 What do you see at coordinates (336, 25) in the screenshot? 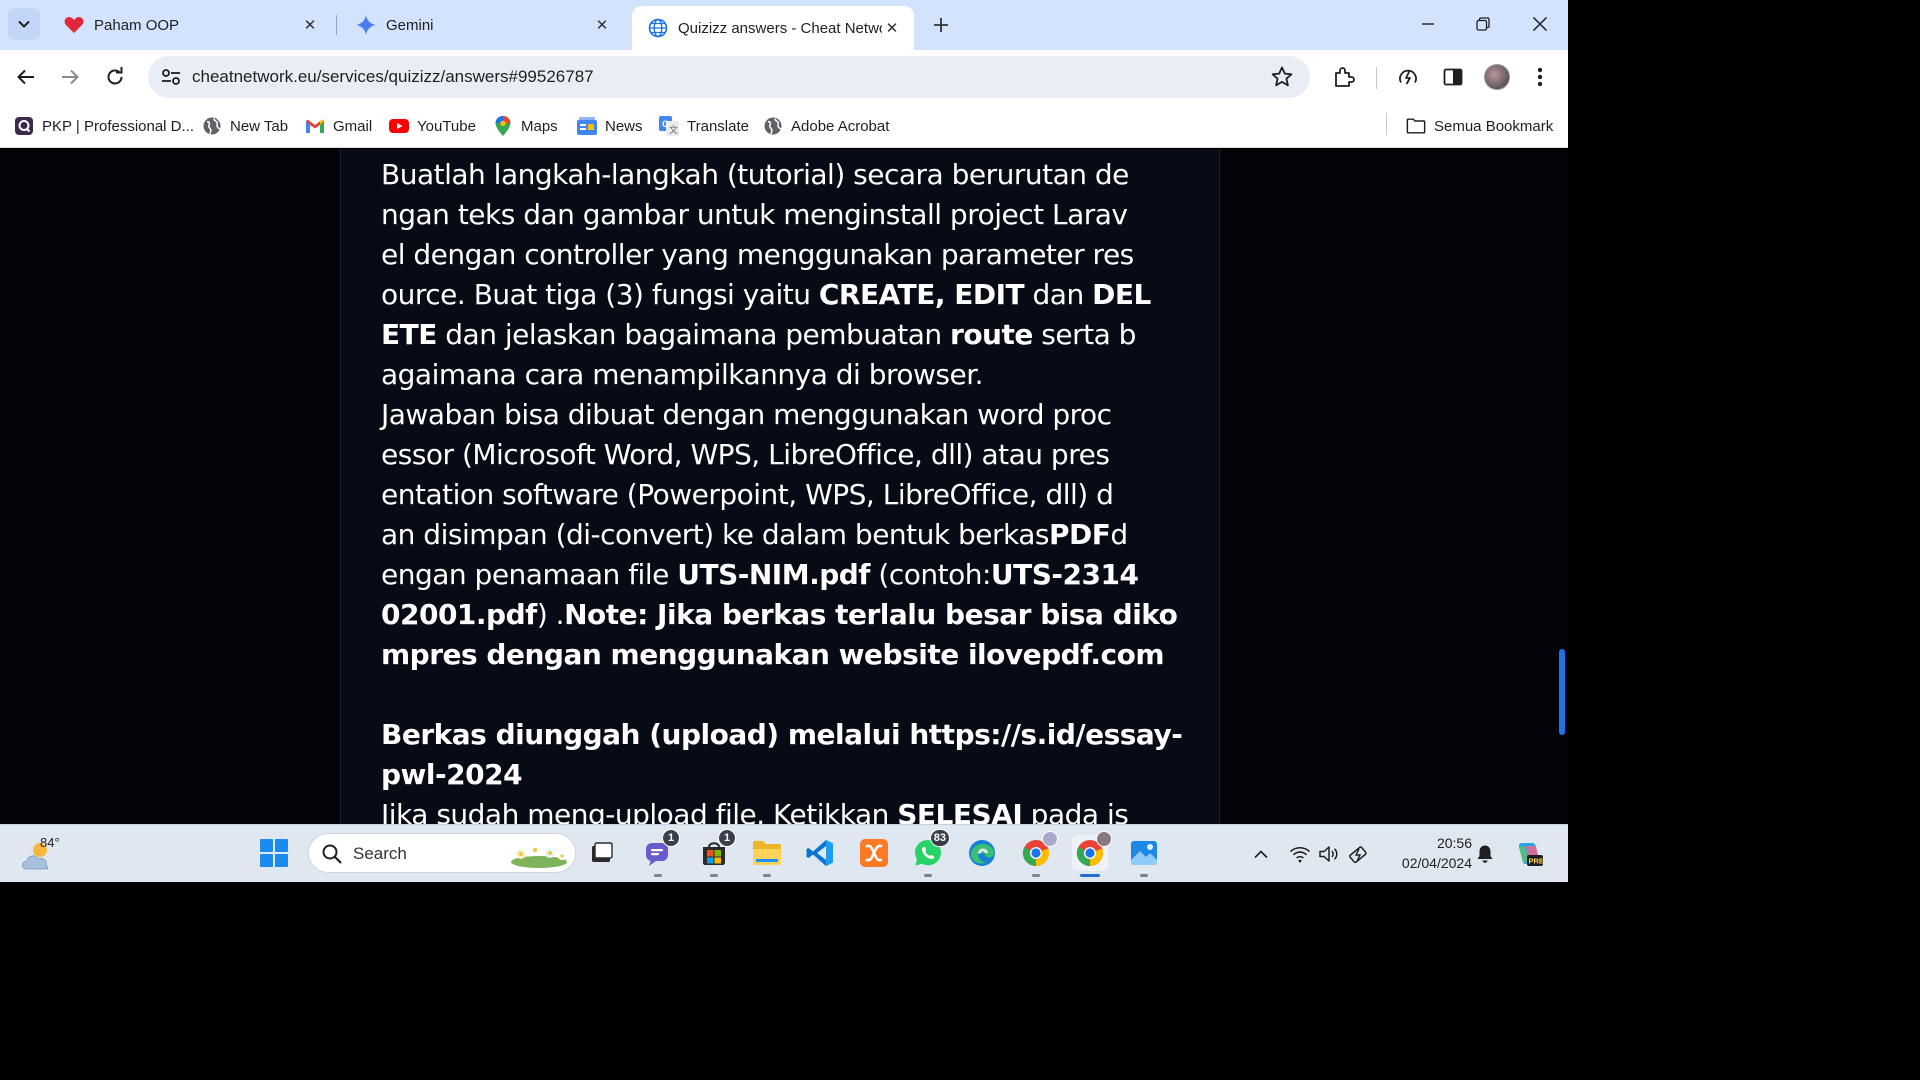
I see `tab-divider` at bounding box center [336, 25].